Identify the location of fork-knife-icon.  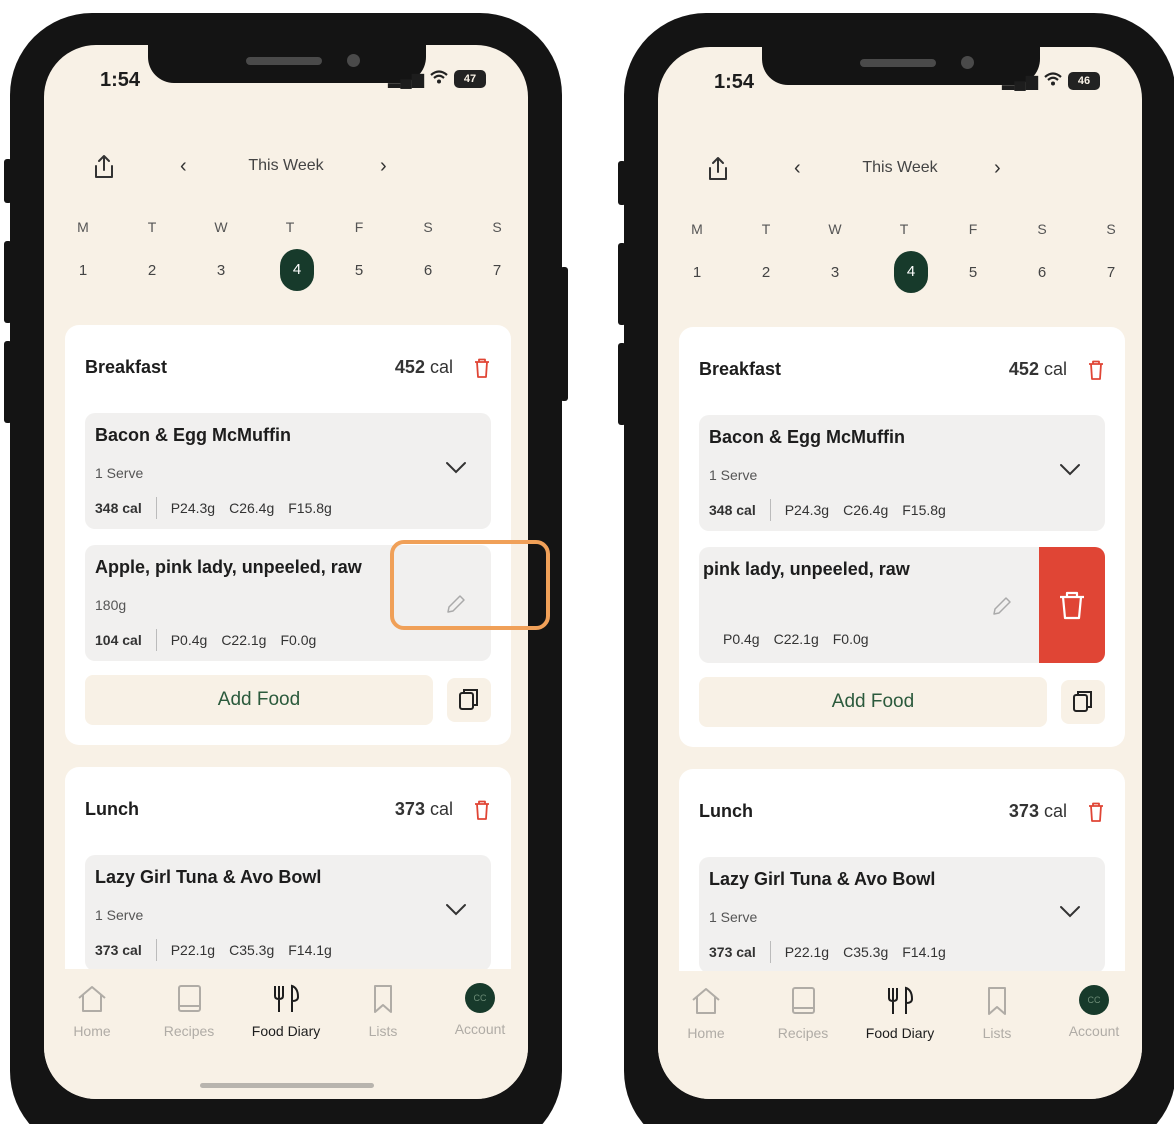
(901, 1000).